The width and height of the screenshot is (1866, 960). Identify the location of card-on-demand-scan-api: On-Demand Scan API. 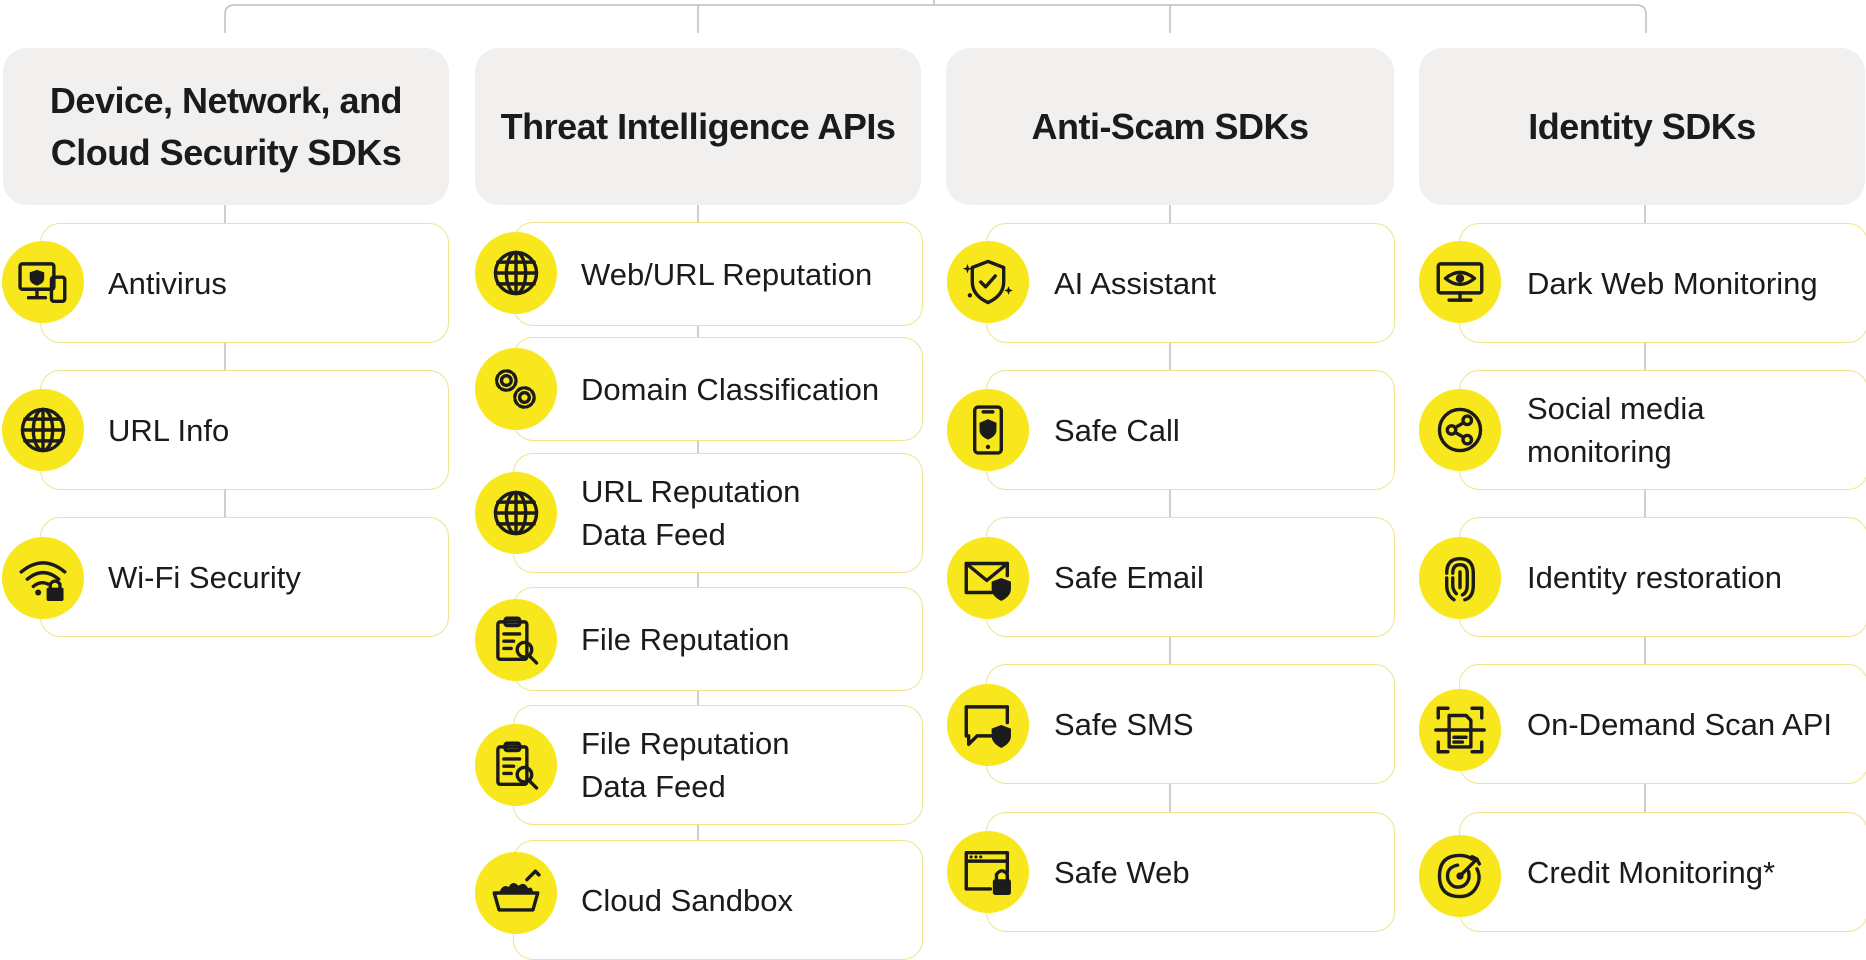
(1662, 724).